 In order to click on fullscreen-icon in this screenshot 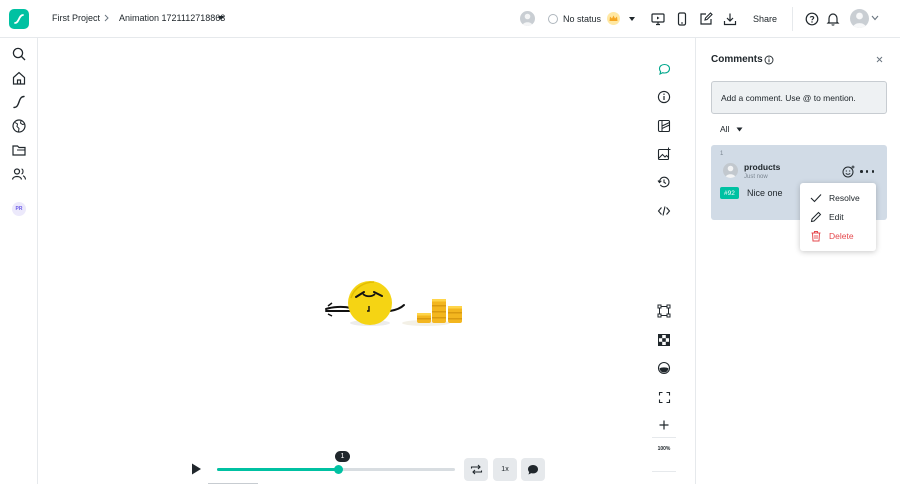, I will do `click(664, 397)`.